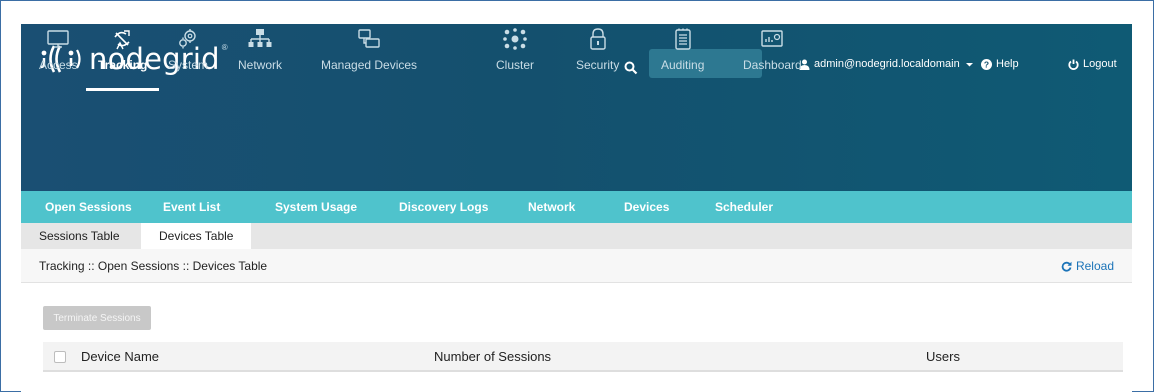 The image size is (1154, 392). Describe the element at coordinates (224, 47) in the screenshot. I see `logo-registered-mark: ®` at that location.